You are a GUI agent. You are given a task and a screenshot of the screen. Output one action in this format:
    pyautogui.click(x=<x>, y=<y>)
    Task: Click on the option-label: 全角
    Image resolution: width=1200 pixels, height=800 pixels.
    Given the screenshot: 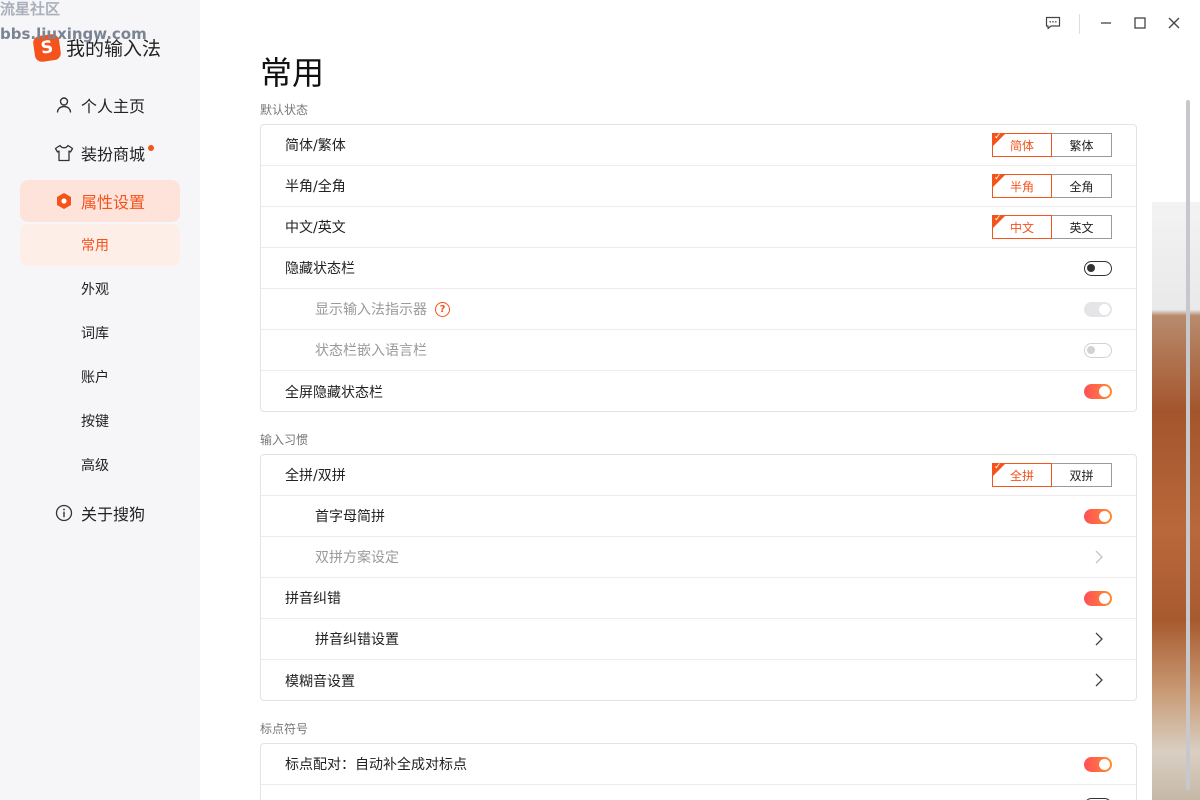 What is the action you would take?
    pyautogui.click(x=1081, y=186)
    